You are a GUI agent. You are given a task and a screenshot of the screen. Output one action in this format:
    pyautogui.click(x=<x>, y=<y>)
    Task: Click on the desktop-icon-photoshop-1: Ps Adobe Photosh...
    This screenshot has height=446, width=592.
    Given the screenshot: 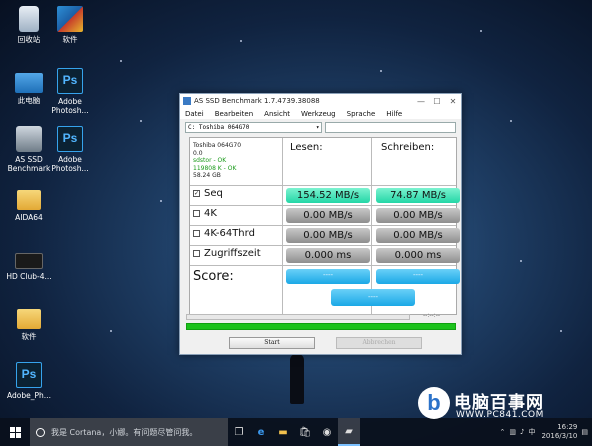 What is the action you would take?
    pyautogui.click(x=70, y=91)
    